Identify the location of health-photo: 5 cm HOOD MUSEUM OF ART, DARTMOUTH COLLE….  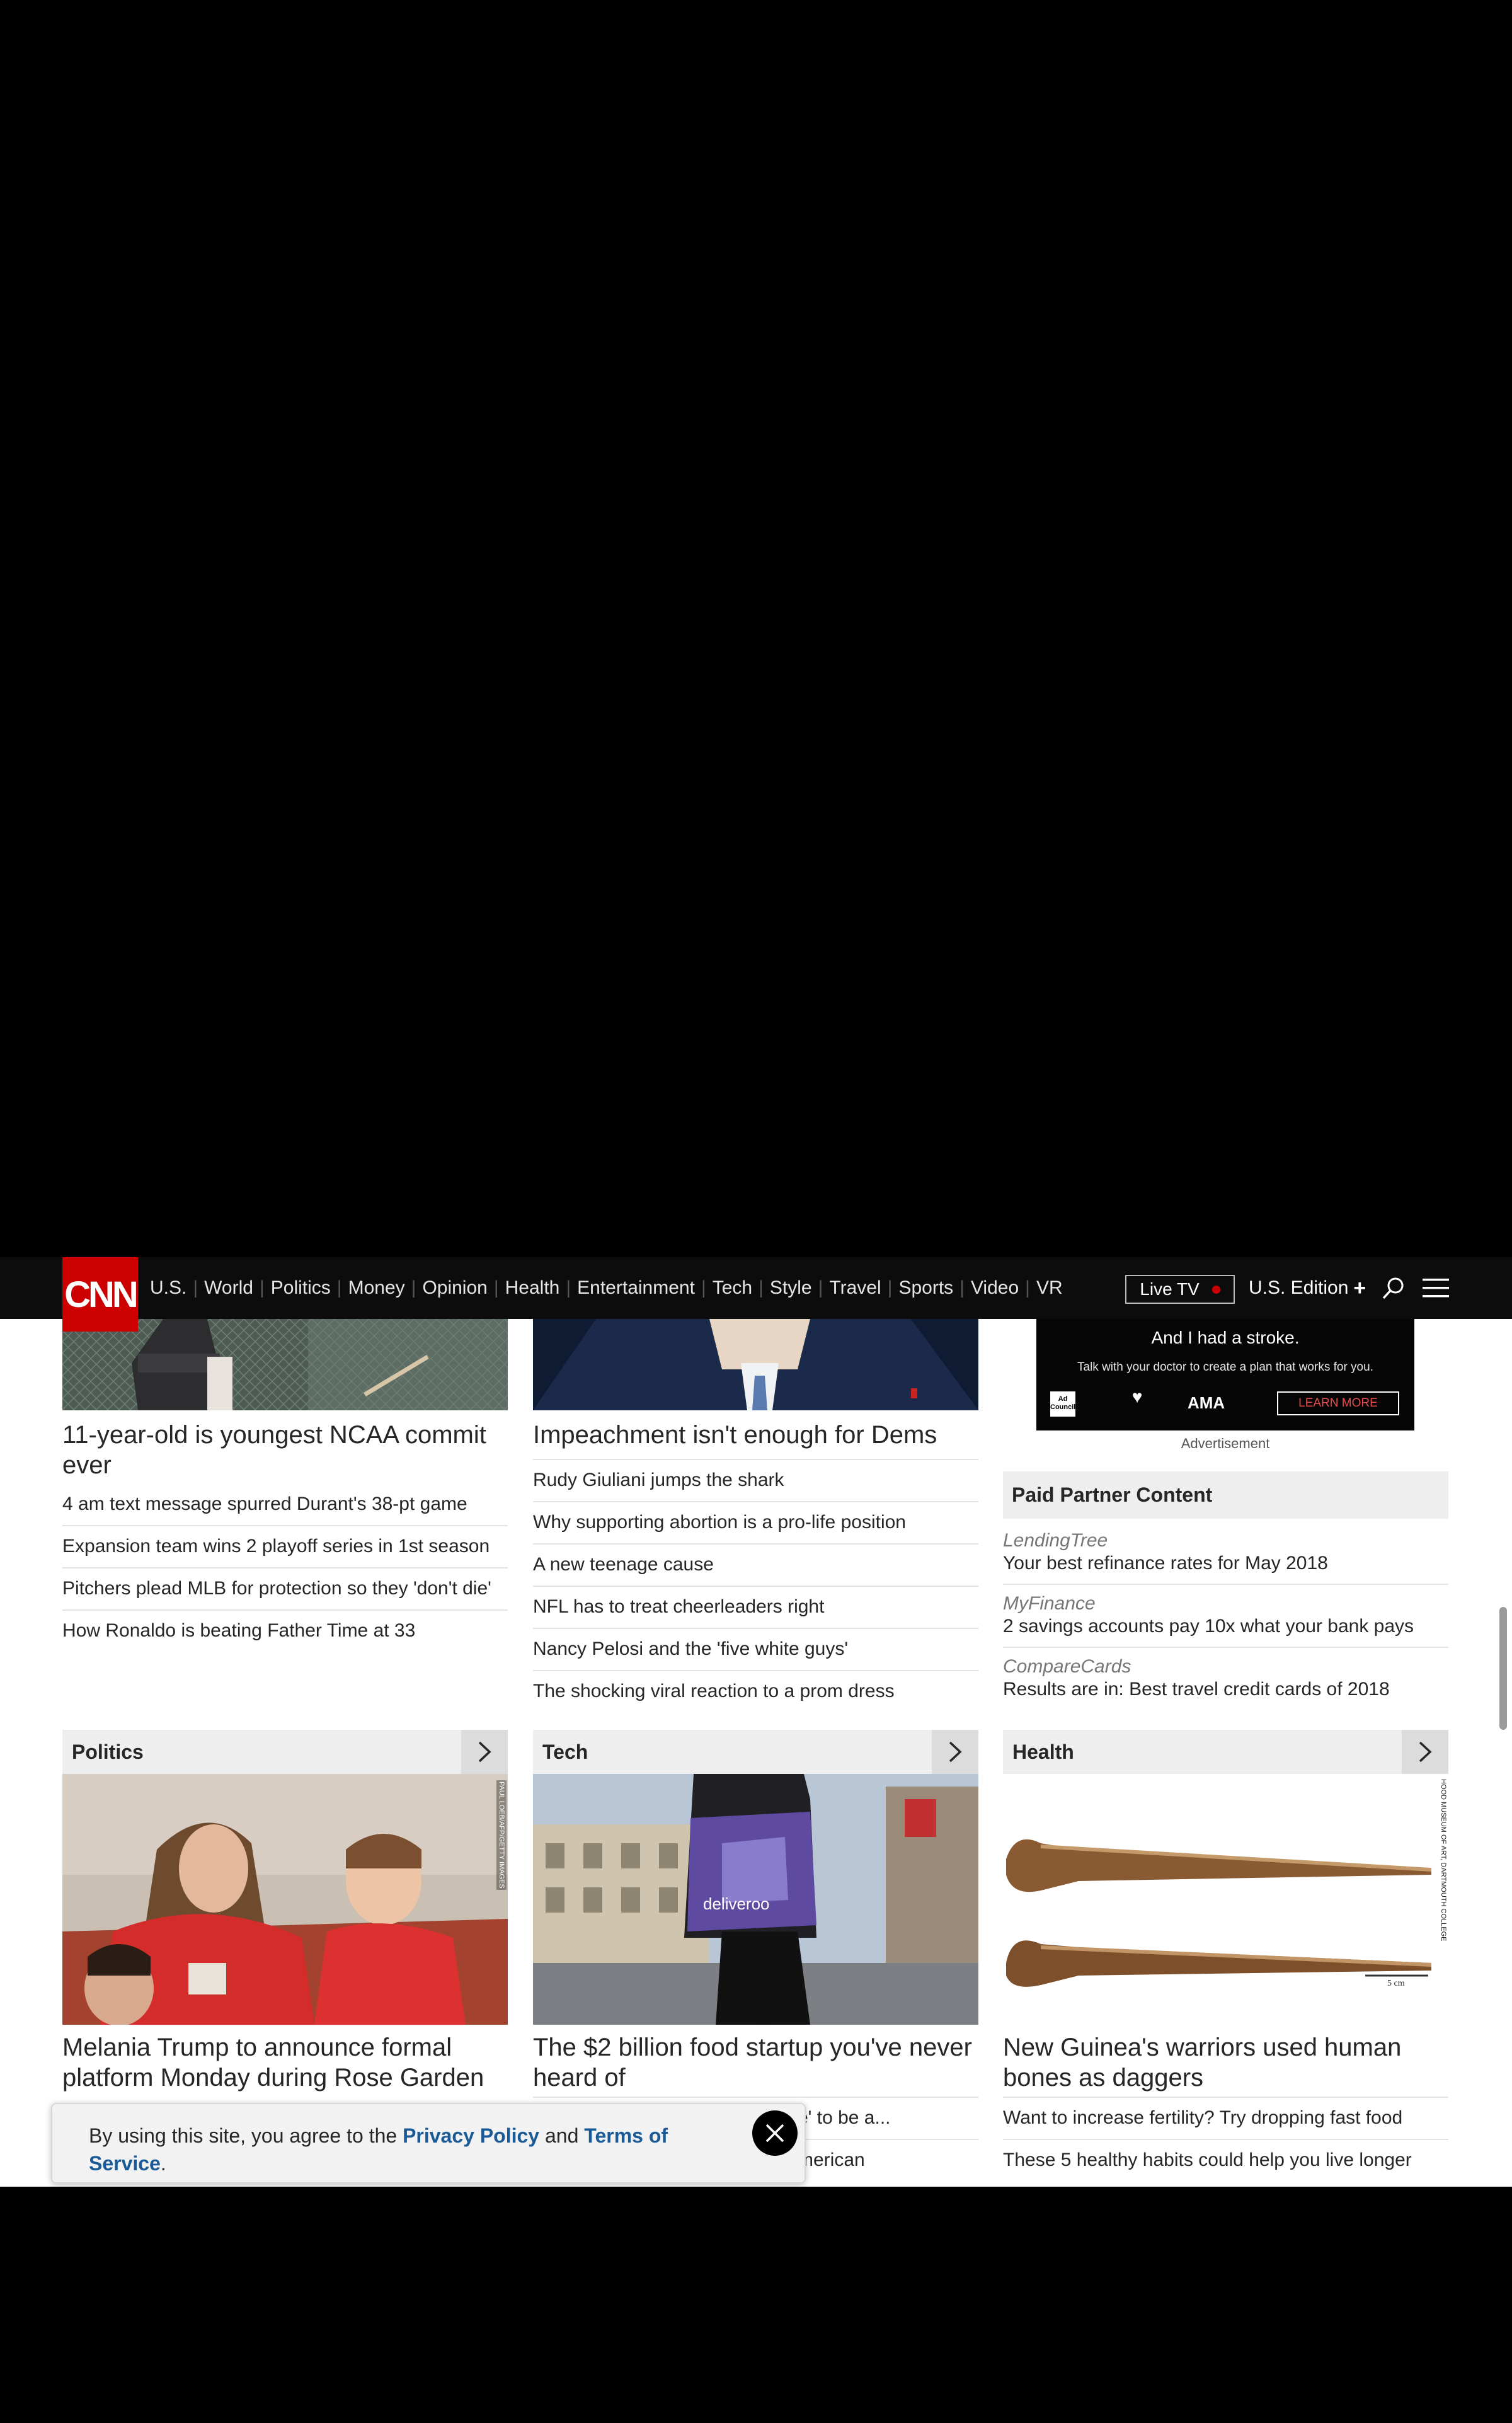
(1225, 1899).